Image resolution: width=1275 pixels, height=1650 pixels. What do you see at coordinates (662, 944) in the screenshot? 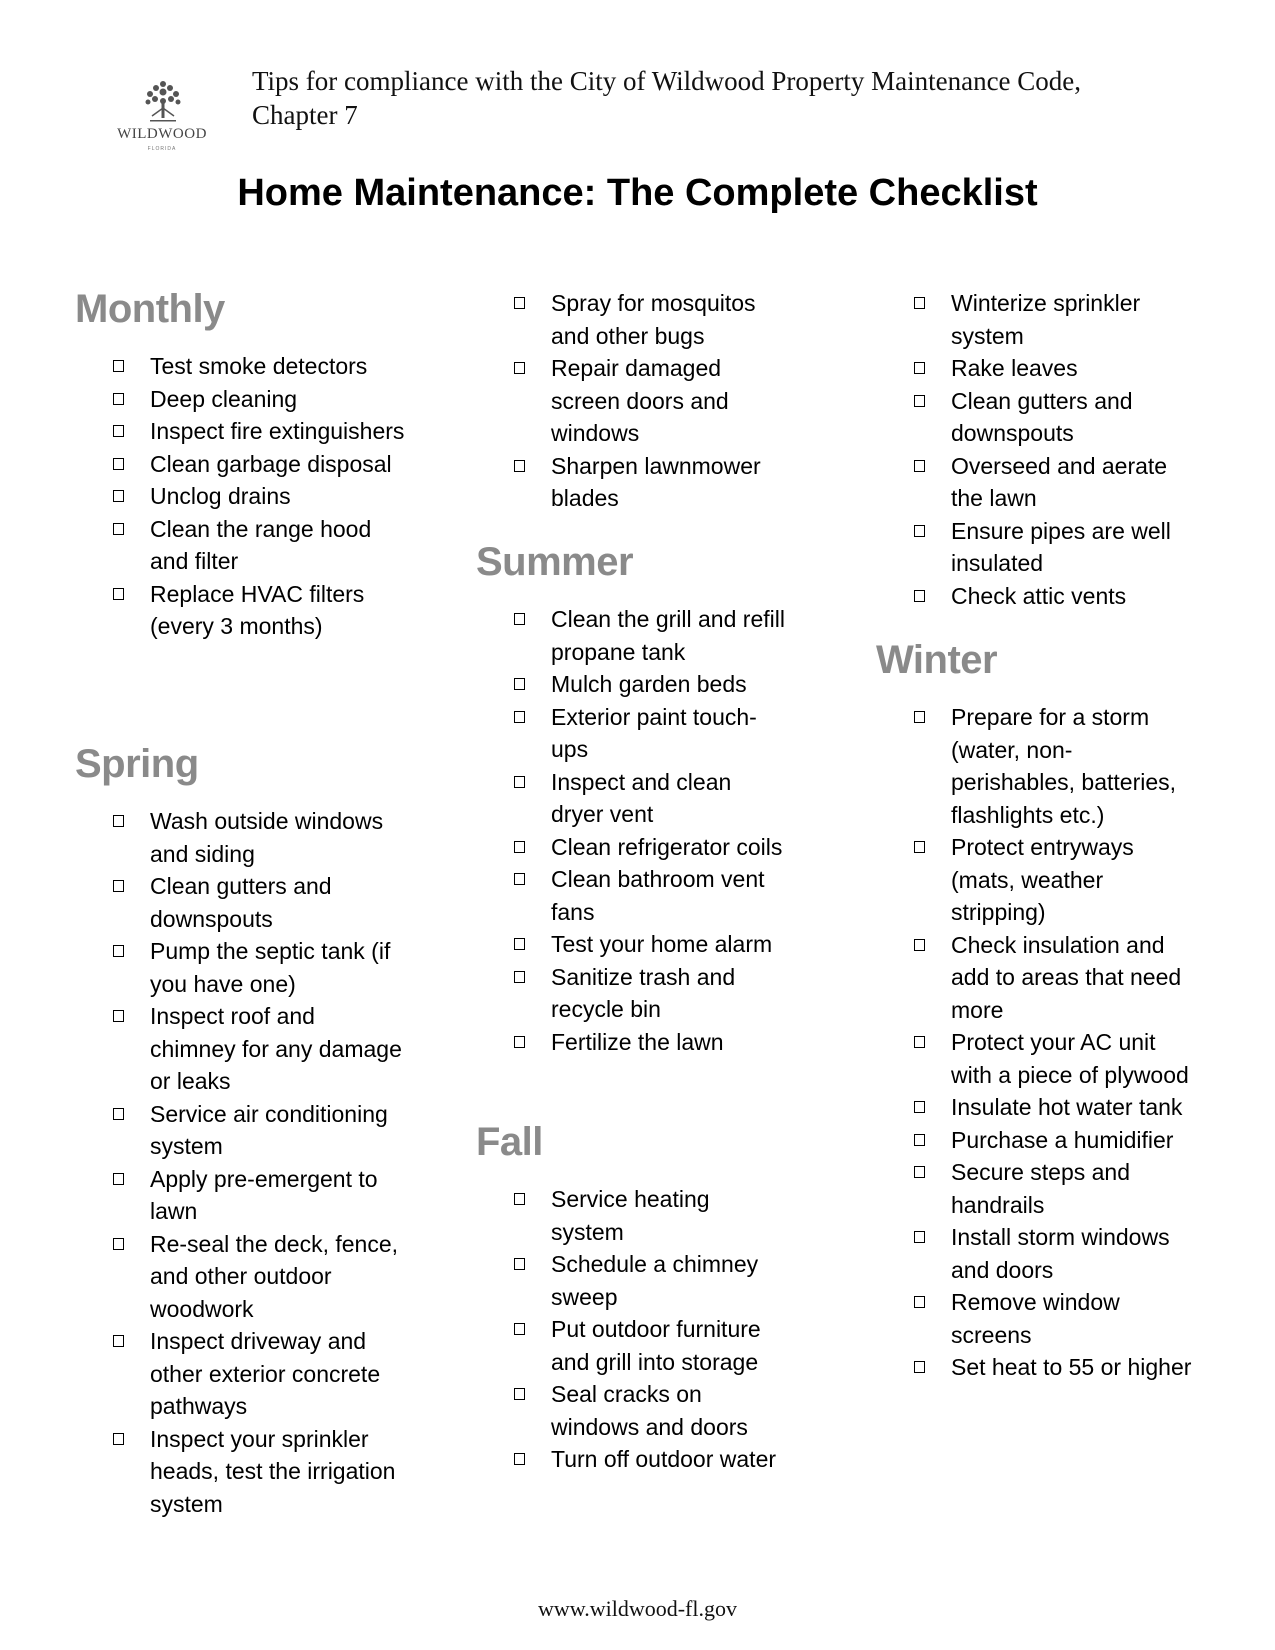
I see `checklist-item-label: Test your home alarm` at bounding box center [662, 944].